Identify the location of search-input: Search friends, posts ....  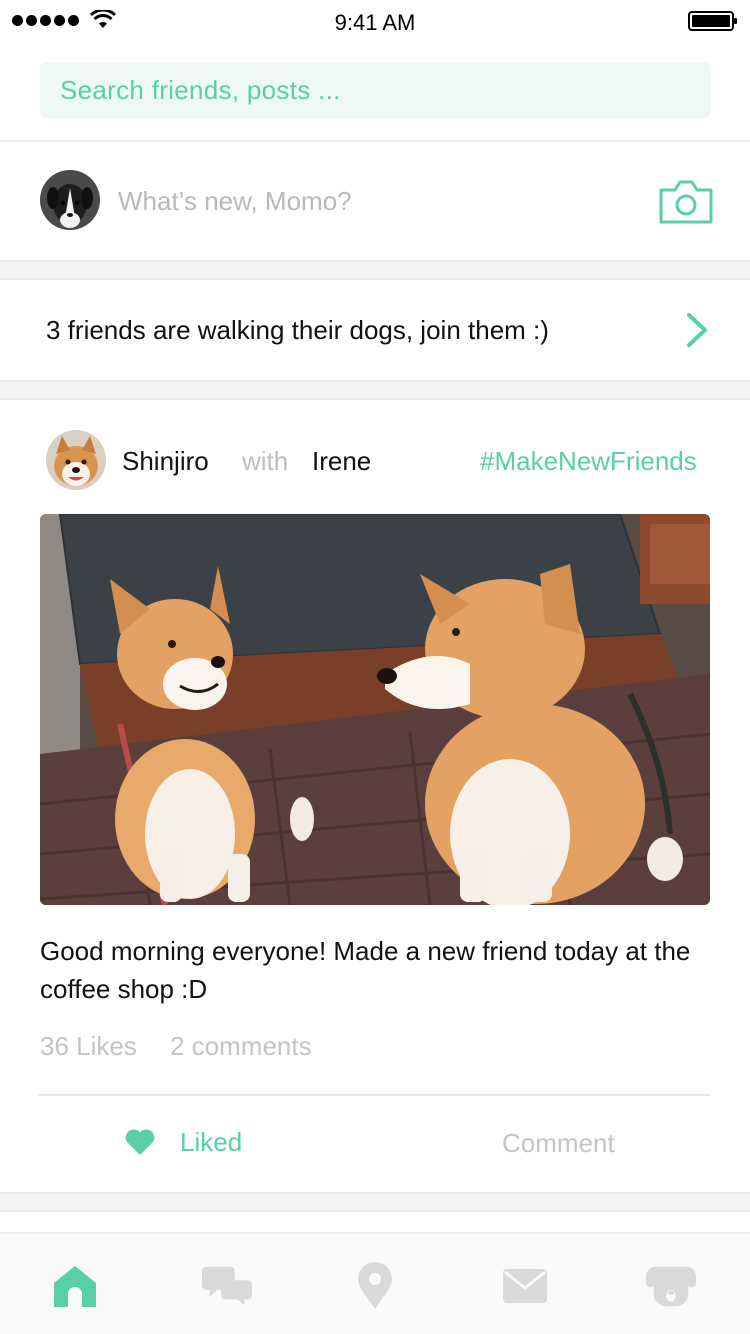
(375, 90).